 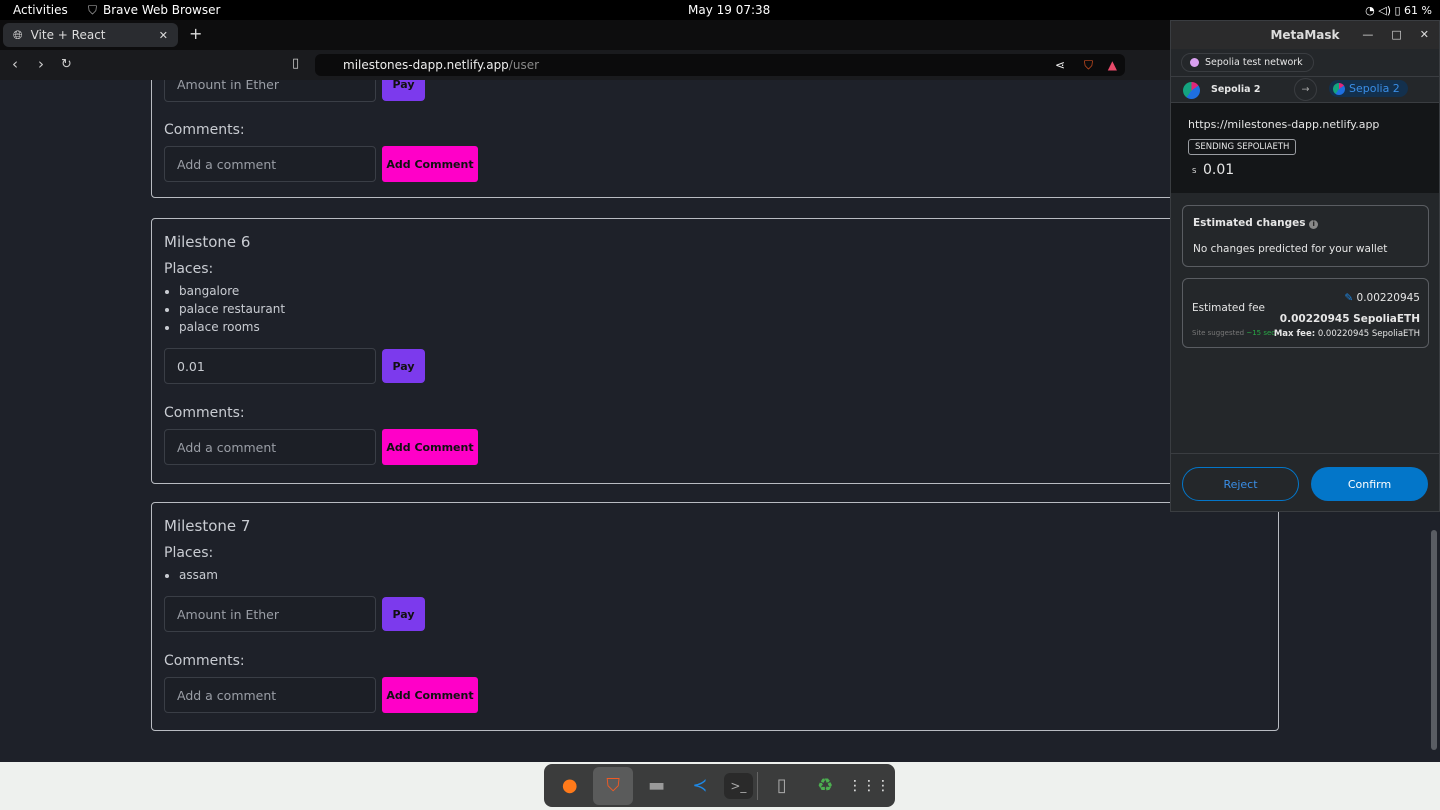 What do you see at coordinates (195, 33) in the screenshot?
I see `new-tab-button: +` at bounding box center [195, 33].